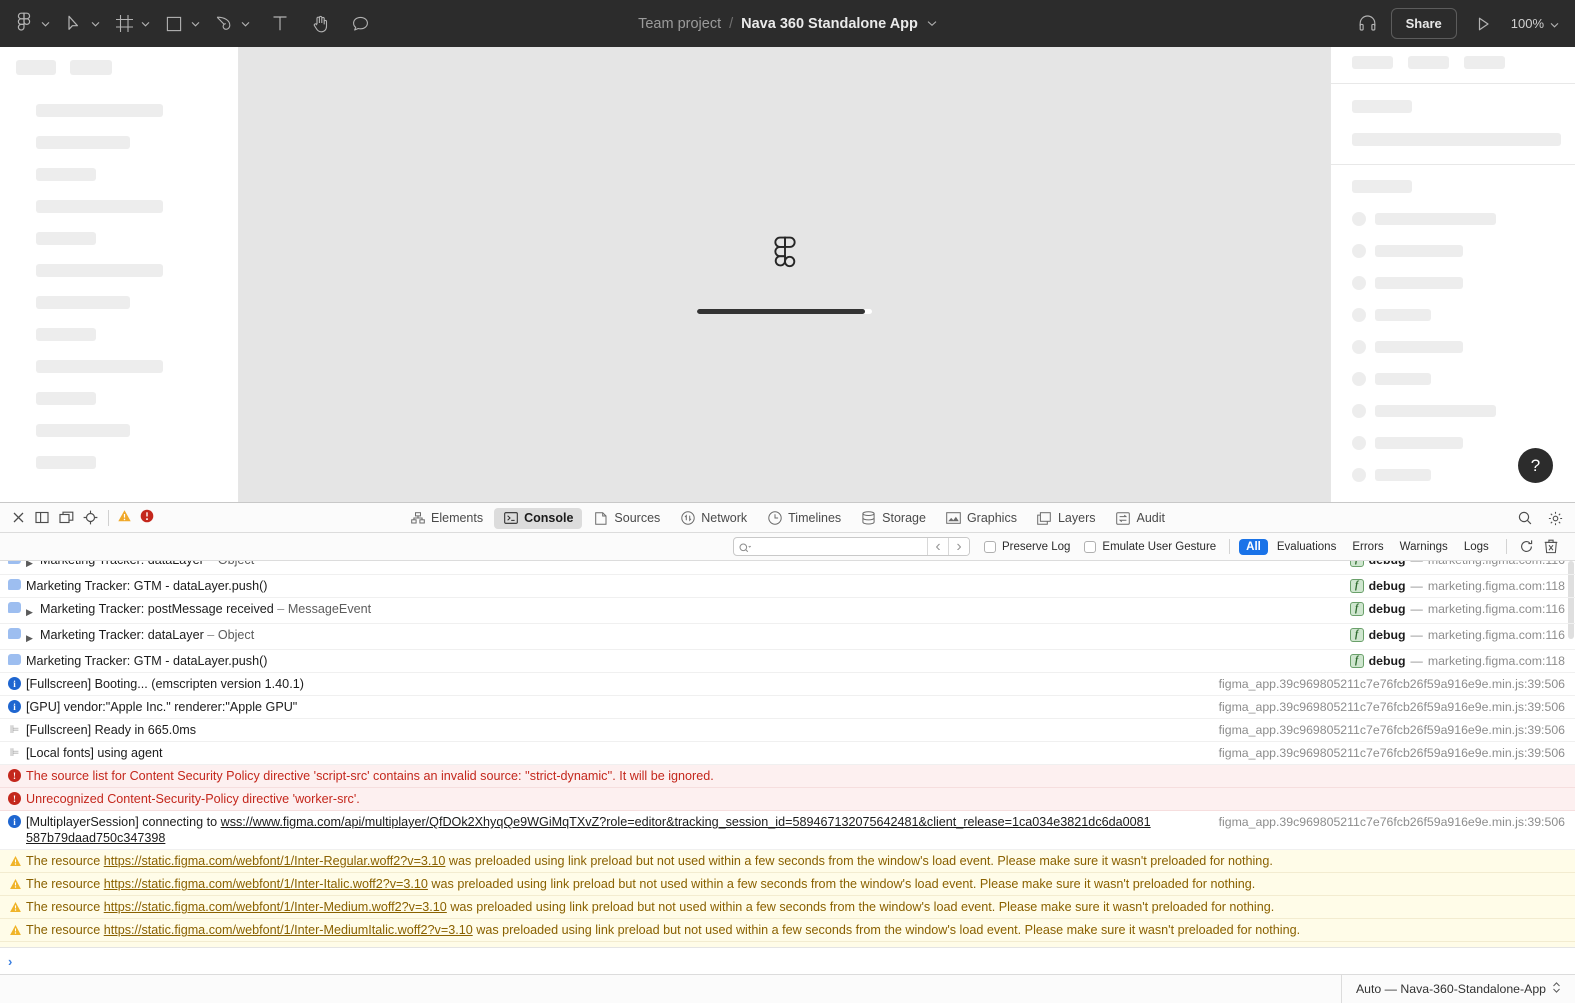  I want to click on breadcrumb-team: Team project, so click(679, 24).